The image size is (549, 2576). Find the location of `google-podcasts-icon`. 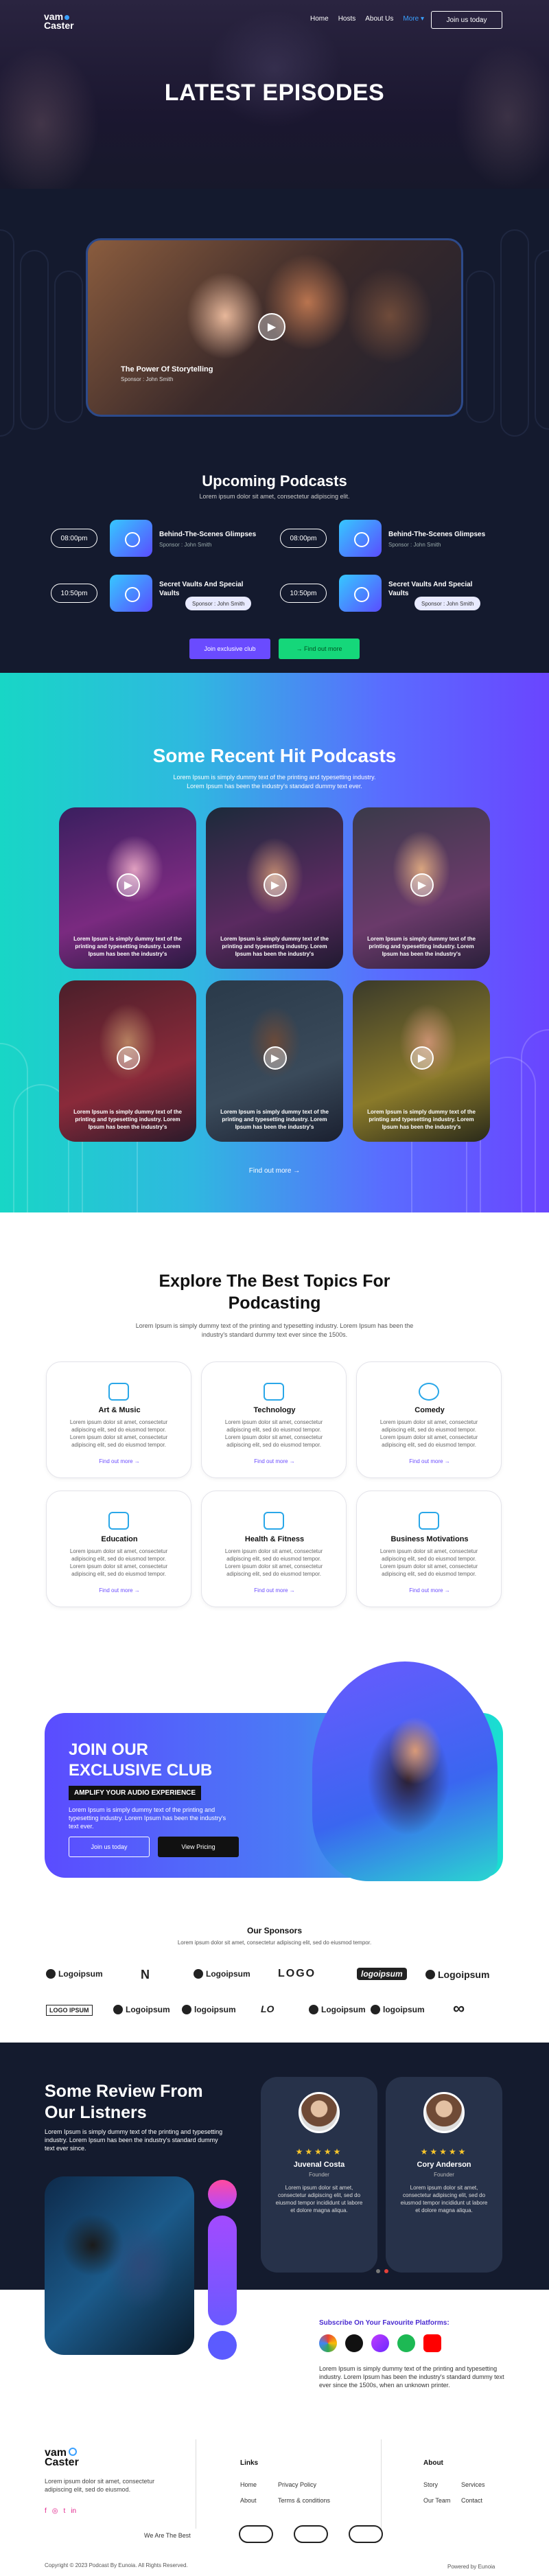

google-podcasts-icon is located at coordinates (328, 2343).